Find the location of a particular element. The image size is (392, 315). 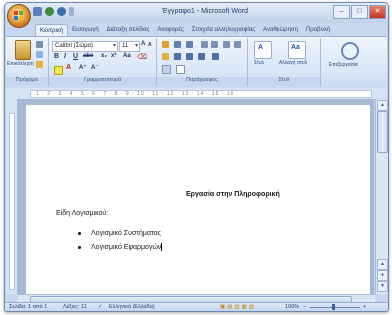

clipboard-group: Επικόλληση Πρόχειρο is located at coordinates (27, 62).